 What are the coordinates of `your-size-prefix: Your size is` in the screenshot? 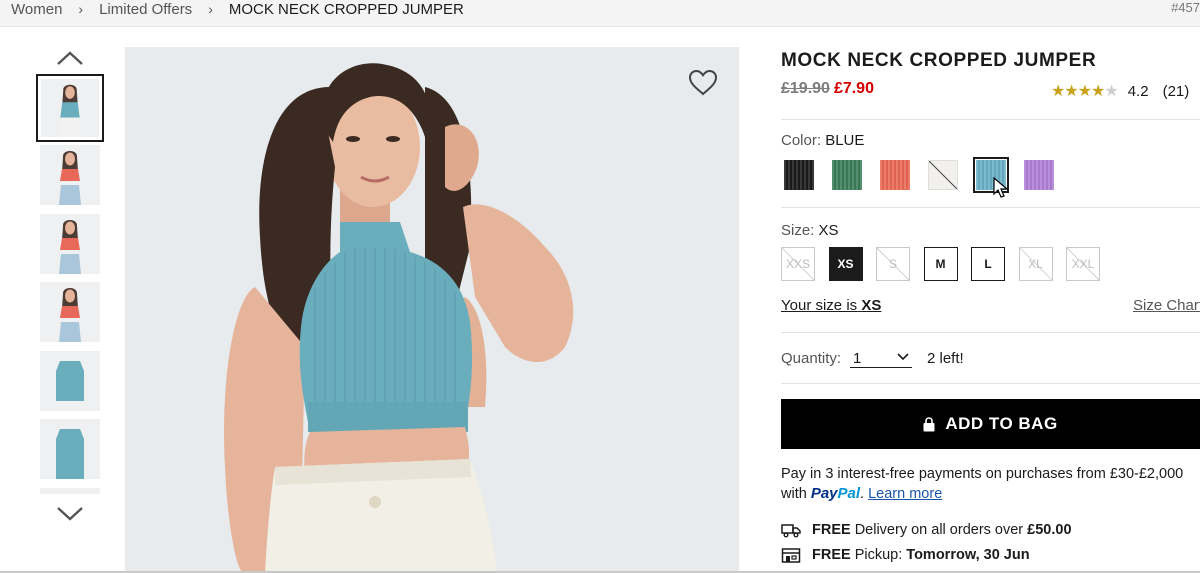 It's located at (819, 305).